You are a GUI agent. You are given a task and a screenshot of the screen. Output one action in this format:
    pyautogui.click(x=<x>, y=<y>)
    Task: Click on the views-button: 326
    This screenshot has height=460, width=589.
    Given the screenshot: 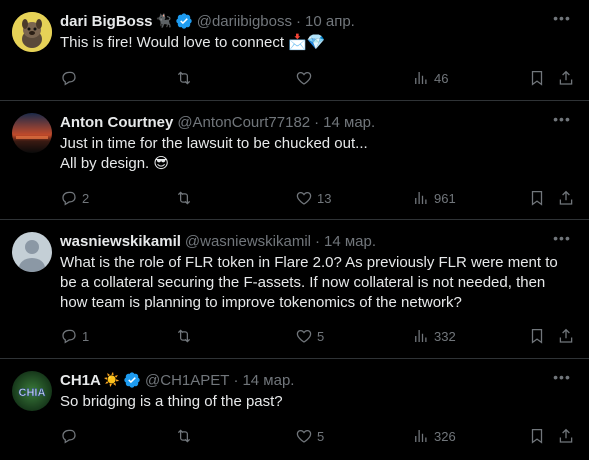 What is the action you would take?
    pyautogui.click(x=434, y=436)
    